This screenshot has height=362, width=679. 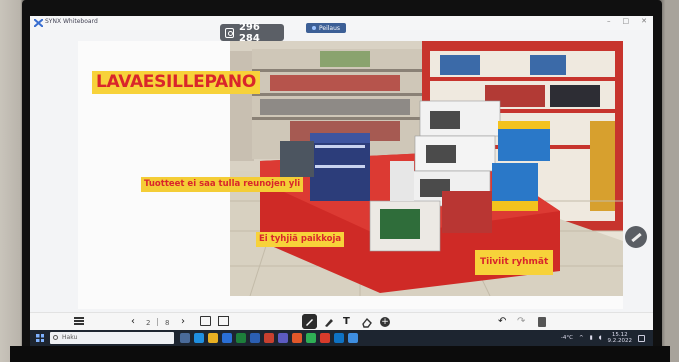 I want to click on undo-icon: ↶, so click(x=502, y=322).